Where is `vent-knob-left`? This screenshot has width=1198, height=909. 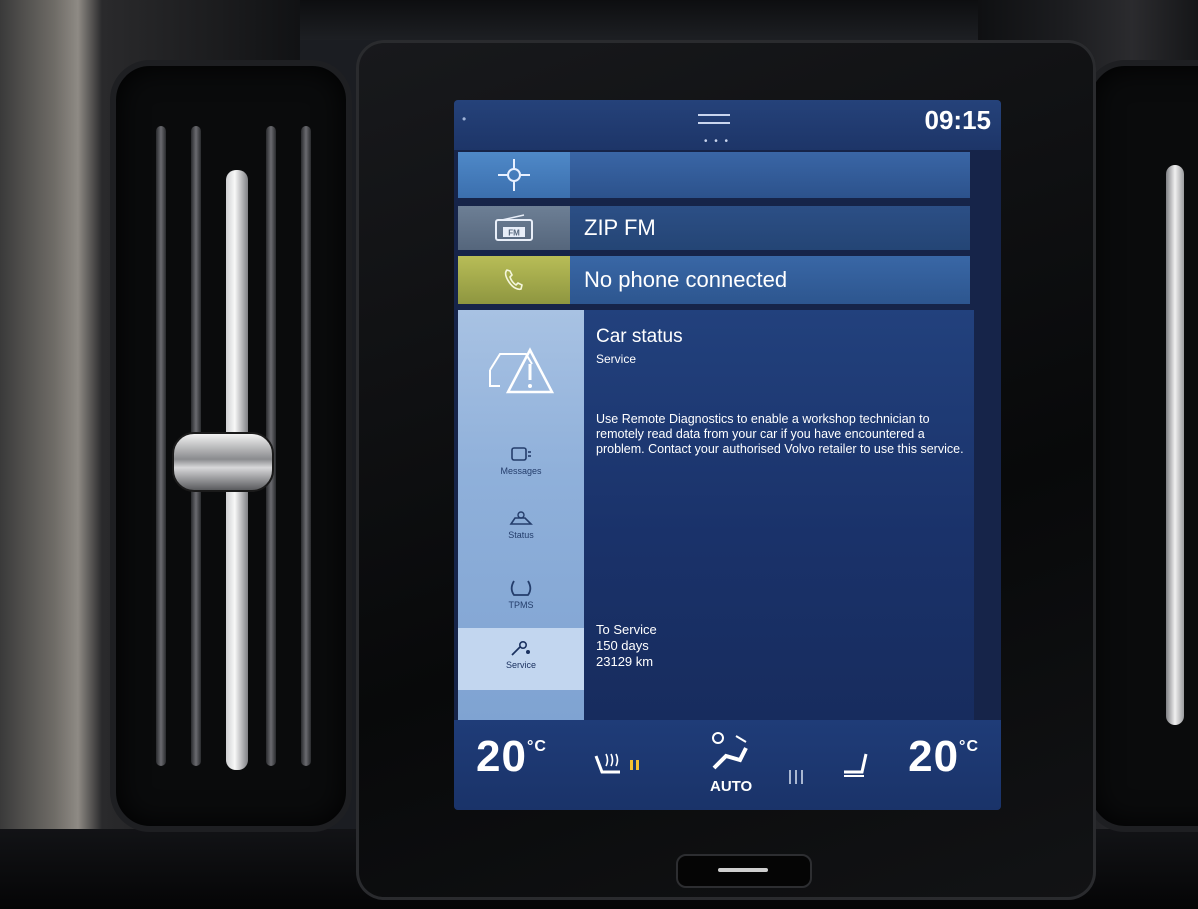
vent-knob-left is located at coordinates (223, 462).